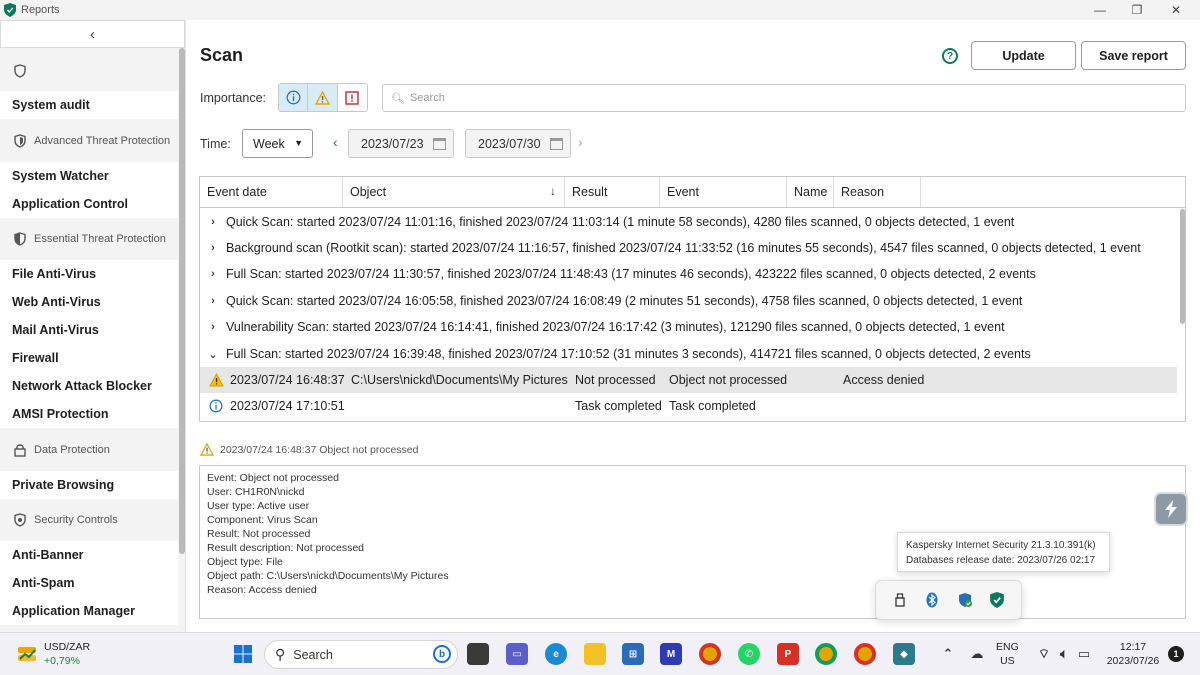 The width and height of the screenshot is (1200, 675). I want to click on previous-period-button: ‹, so click(335, 142).